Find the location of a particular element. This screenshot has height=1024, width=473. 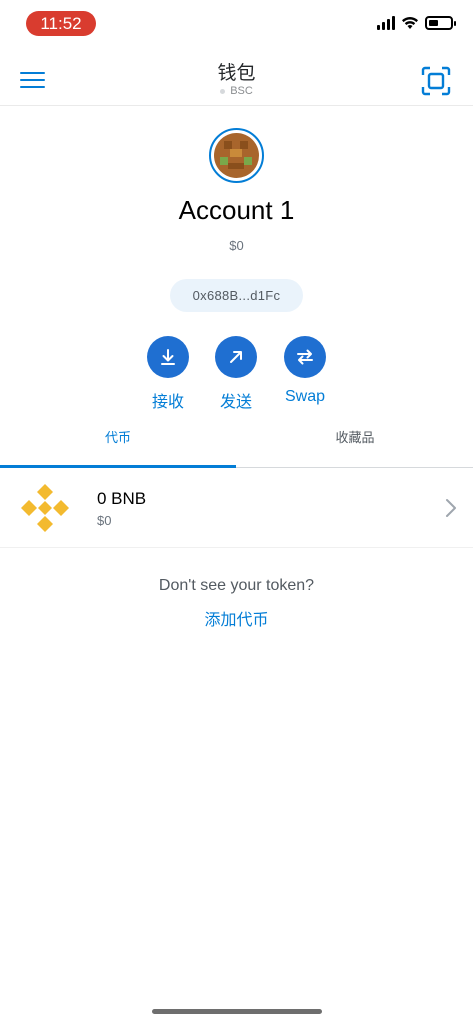

identicon-icon is located at coordinates (236, 155).